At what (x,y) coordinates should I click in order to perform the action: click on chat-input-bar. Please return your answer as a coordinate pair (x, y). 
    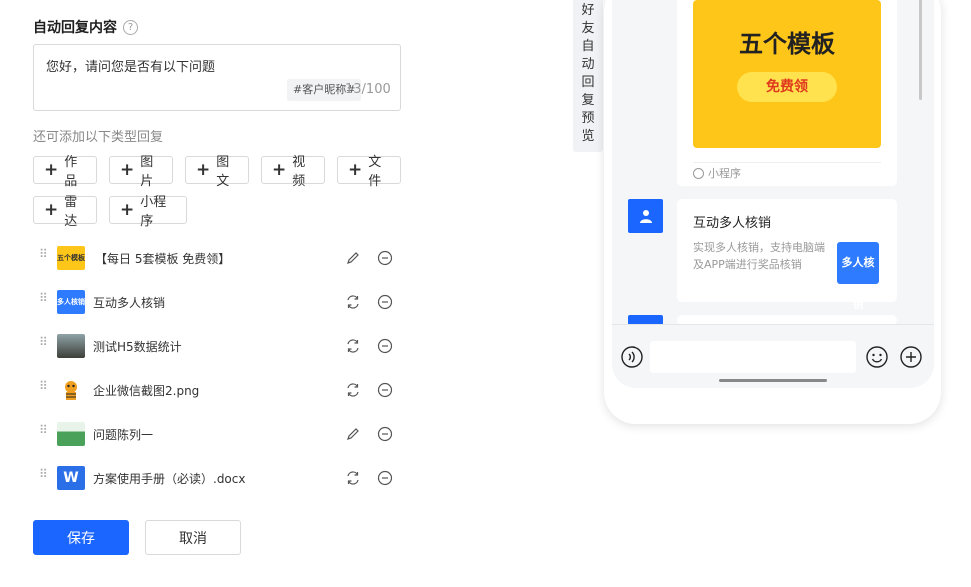
    Looking at the image, I should click on (773, 356).